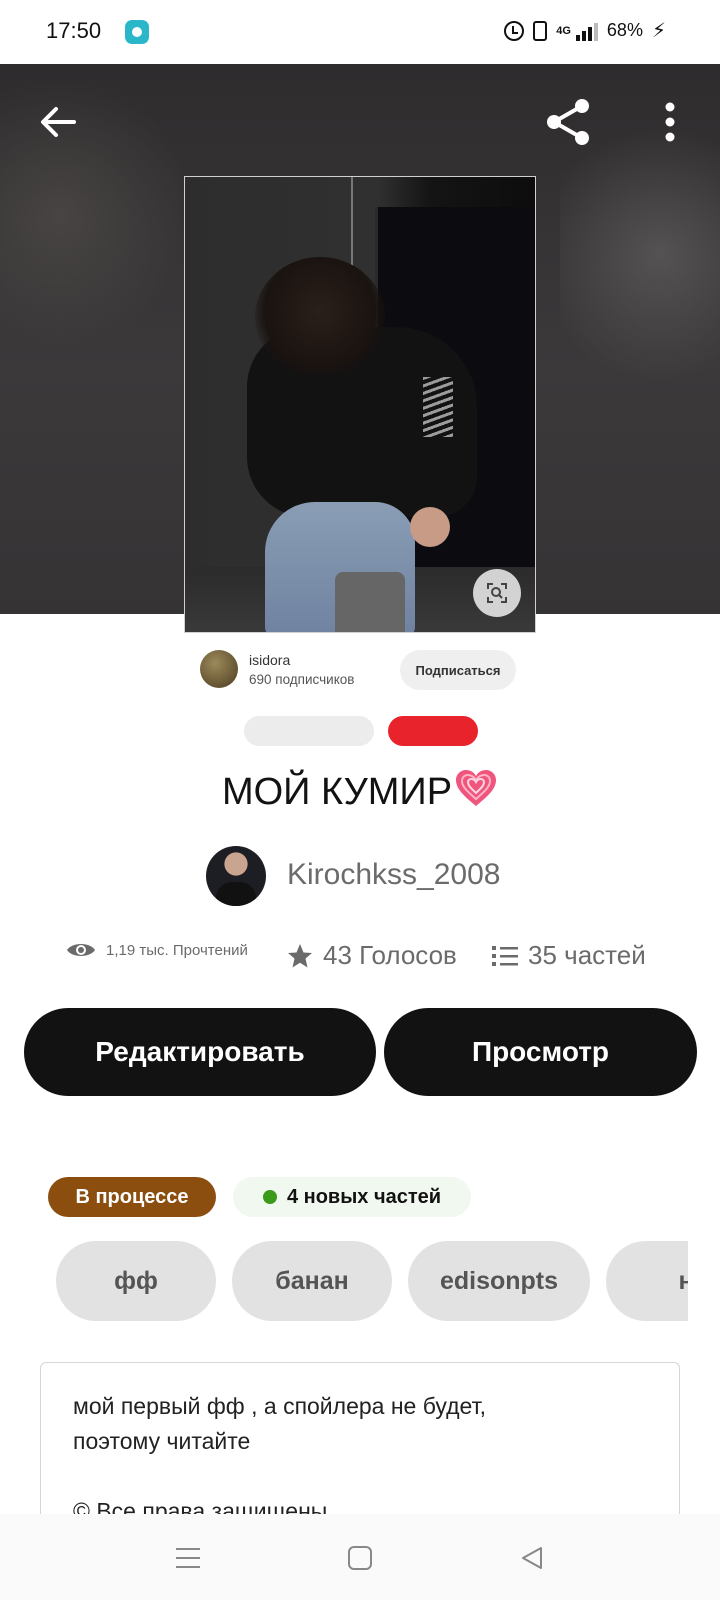 The width and height of the screenshot is (720, 1600). I want to click on tag-chip: edisonpts, so click(499, 1281).